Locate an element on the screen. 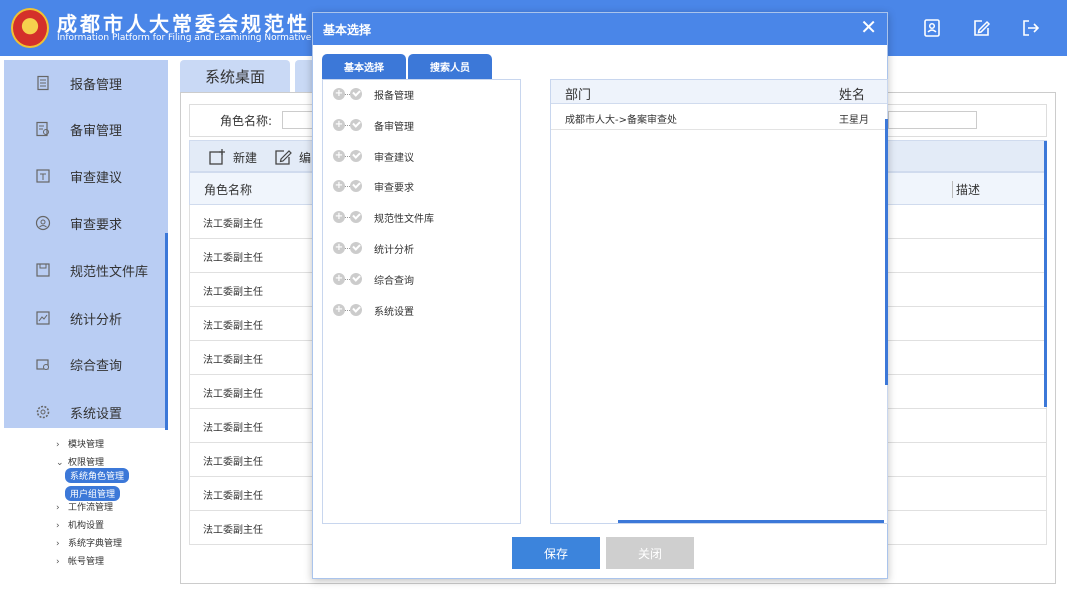 Image resolution: width=1067 pixels, height=600 pixels. subnav-workflow-manage: › 工作流管理 is located at coordinates (84, 506).